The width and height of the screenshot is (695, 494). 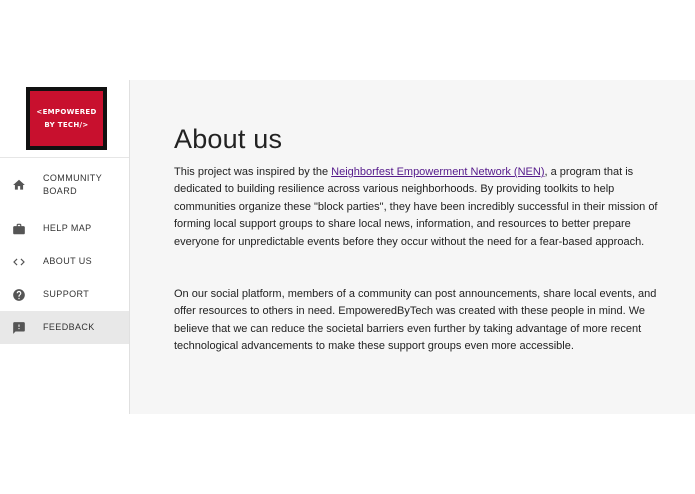 I want to click on sidebar-item-help-map: HELP MAP, so click(x=64, y=228).